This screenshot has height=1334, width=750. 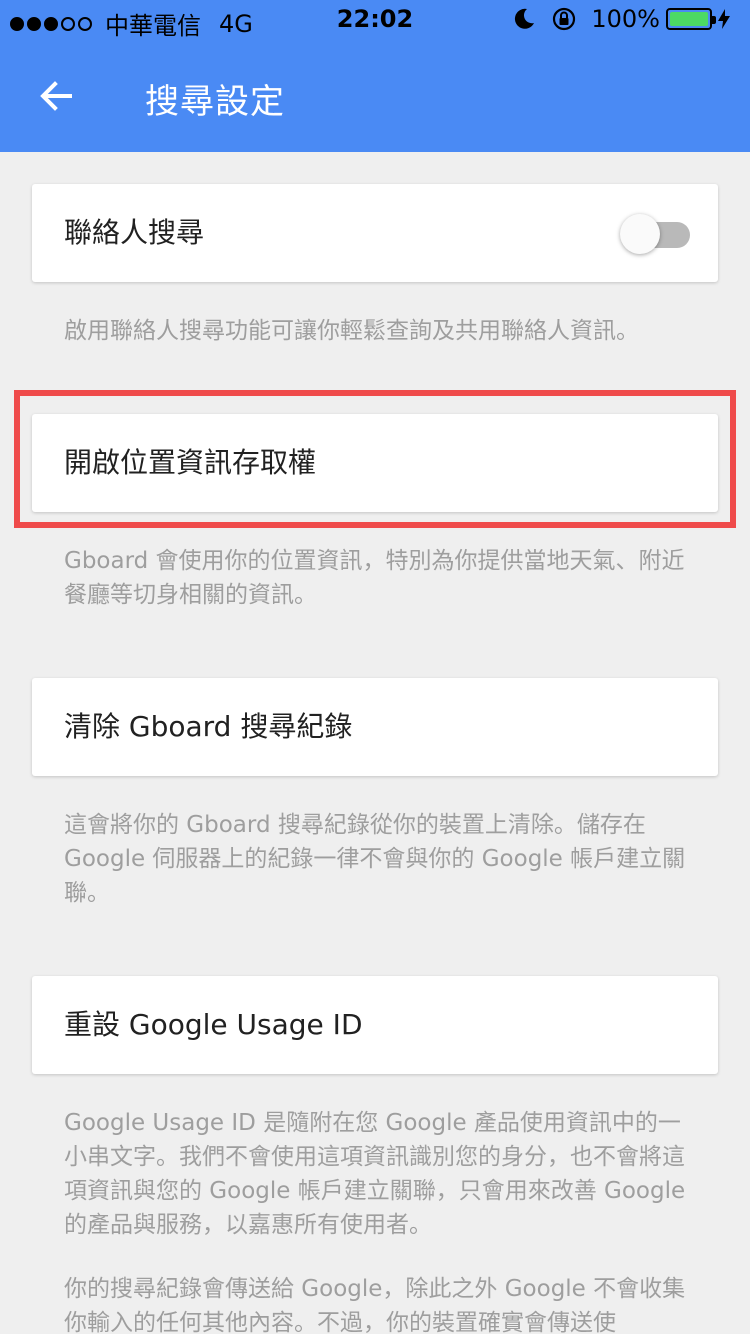 What do you see at coordinates (208, 726) in the screenshot?
I see `clear-history-label: 清除 Gboard 搜尋紀錄` at bounding box center [208, 726].